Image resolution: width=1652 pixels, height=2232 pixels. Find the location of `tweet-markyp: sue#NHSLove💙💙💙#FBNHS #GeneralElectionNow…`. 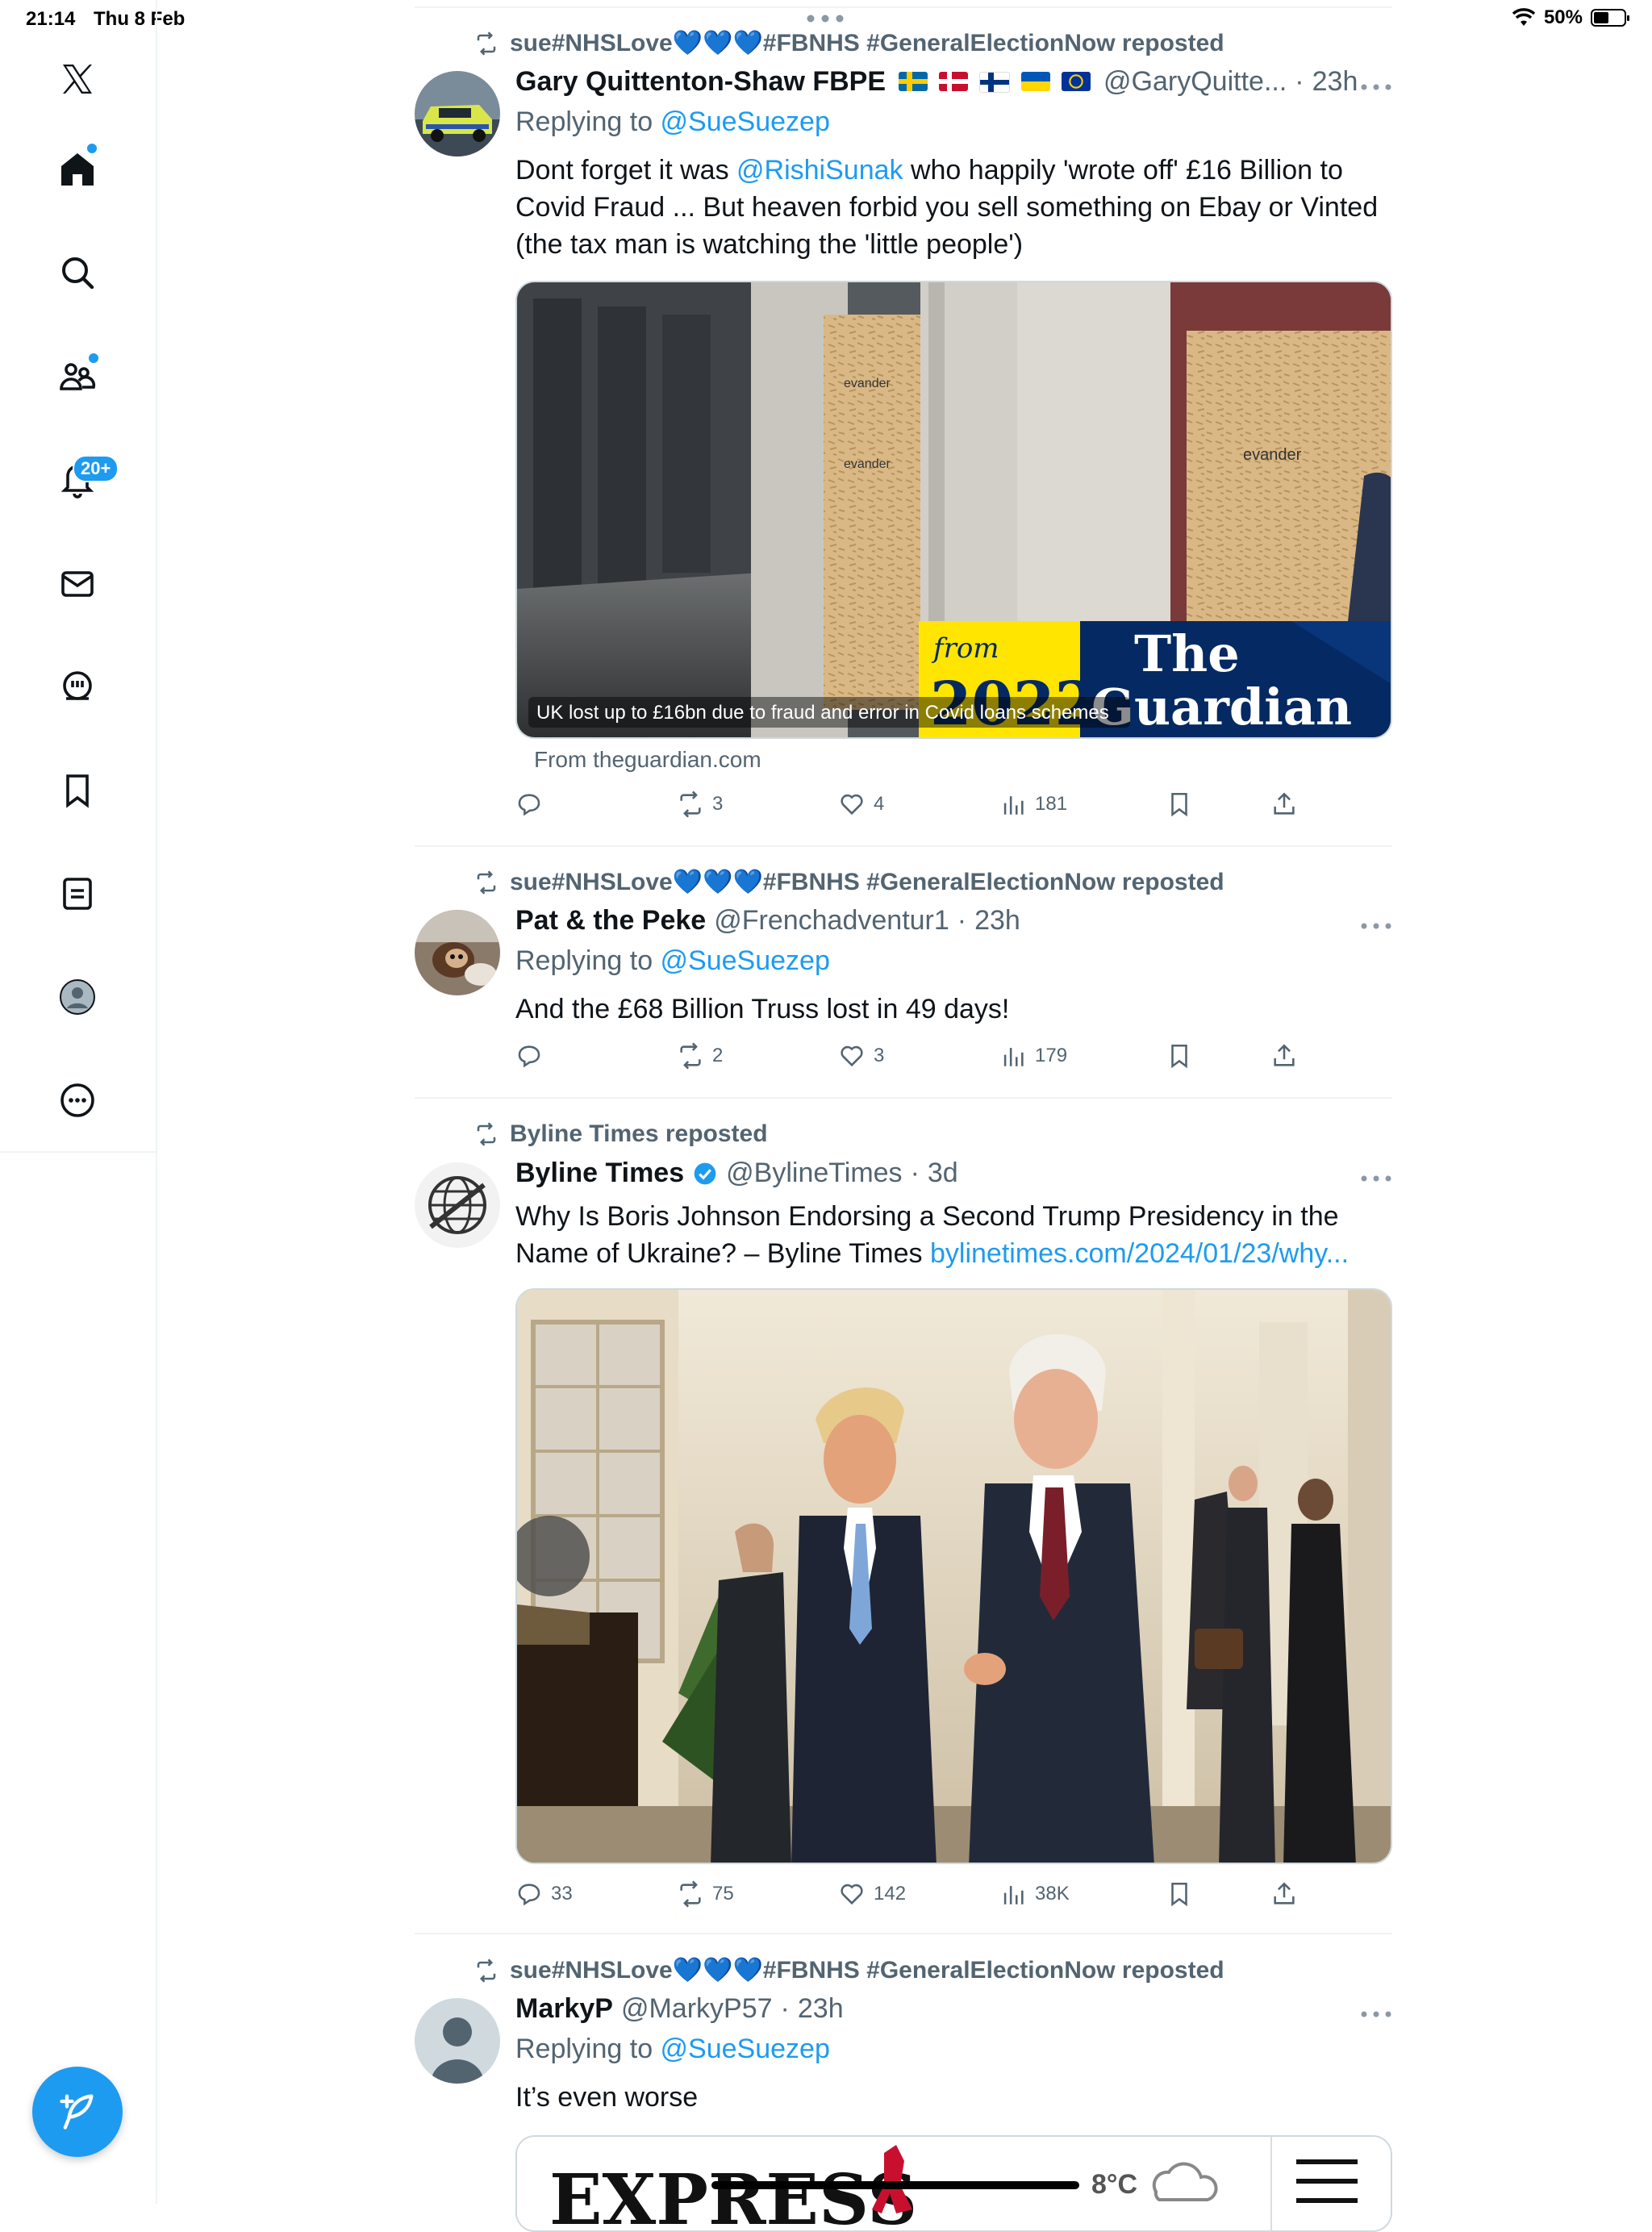

tweet-markyp: sue#NHSLove💙💙💙#FBNHS #GeneralElectionNow… is located at coordinates (903, 2091).